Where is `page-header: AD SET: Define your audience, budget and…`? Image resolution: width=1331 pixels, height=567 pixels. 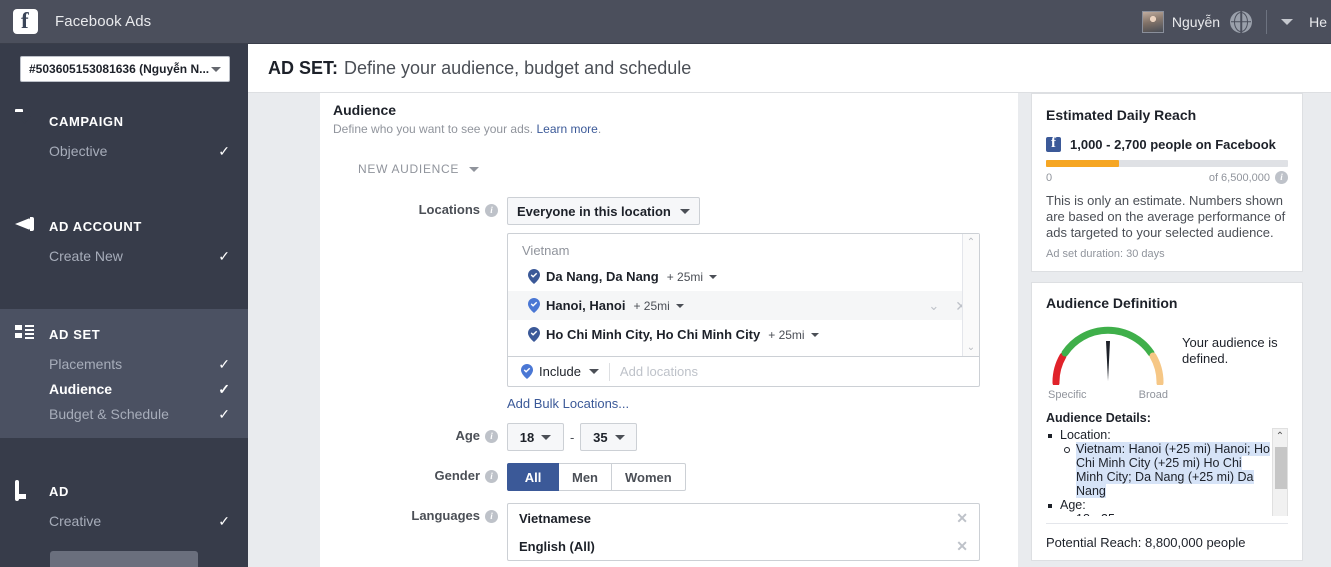
page-header: AD SET: Define your audience, budget and… is located at coordinates (789, 68).